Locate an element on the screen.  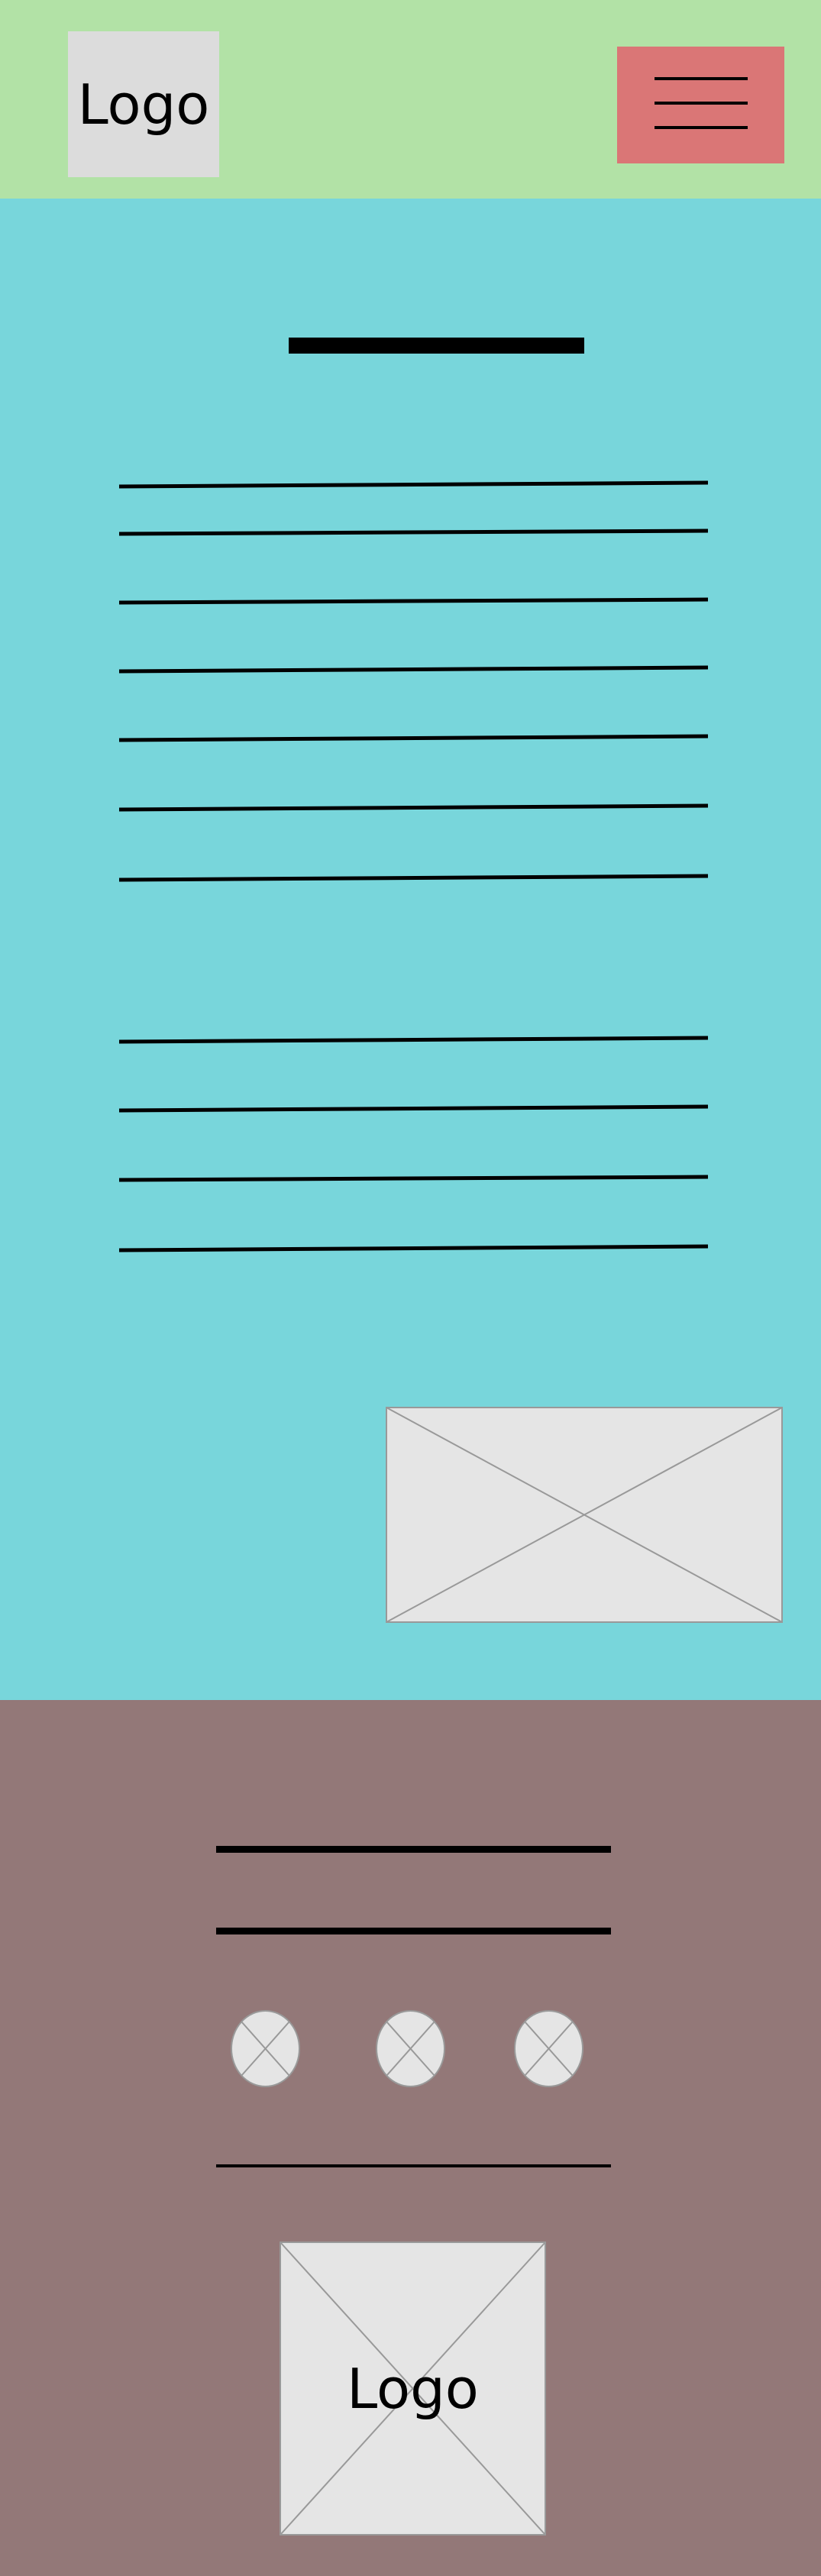
footer-logo-text: Logo is located at coordinates (413, 2388).